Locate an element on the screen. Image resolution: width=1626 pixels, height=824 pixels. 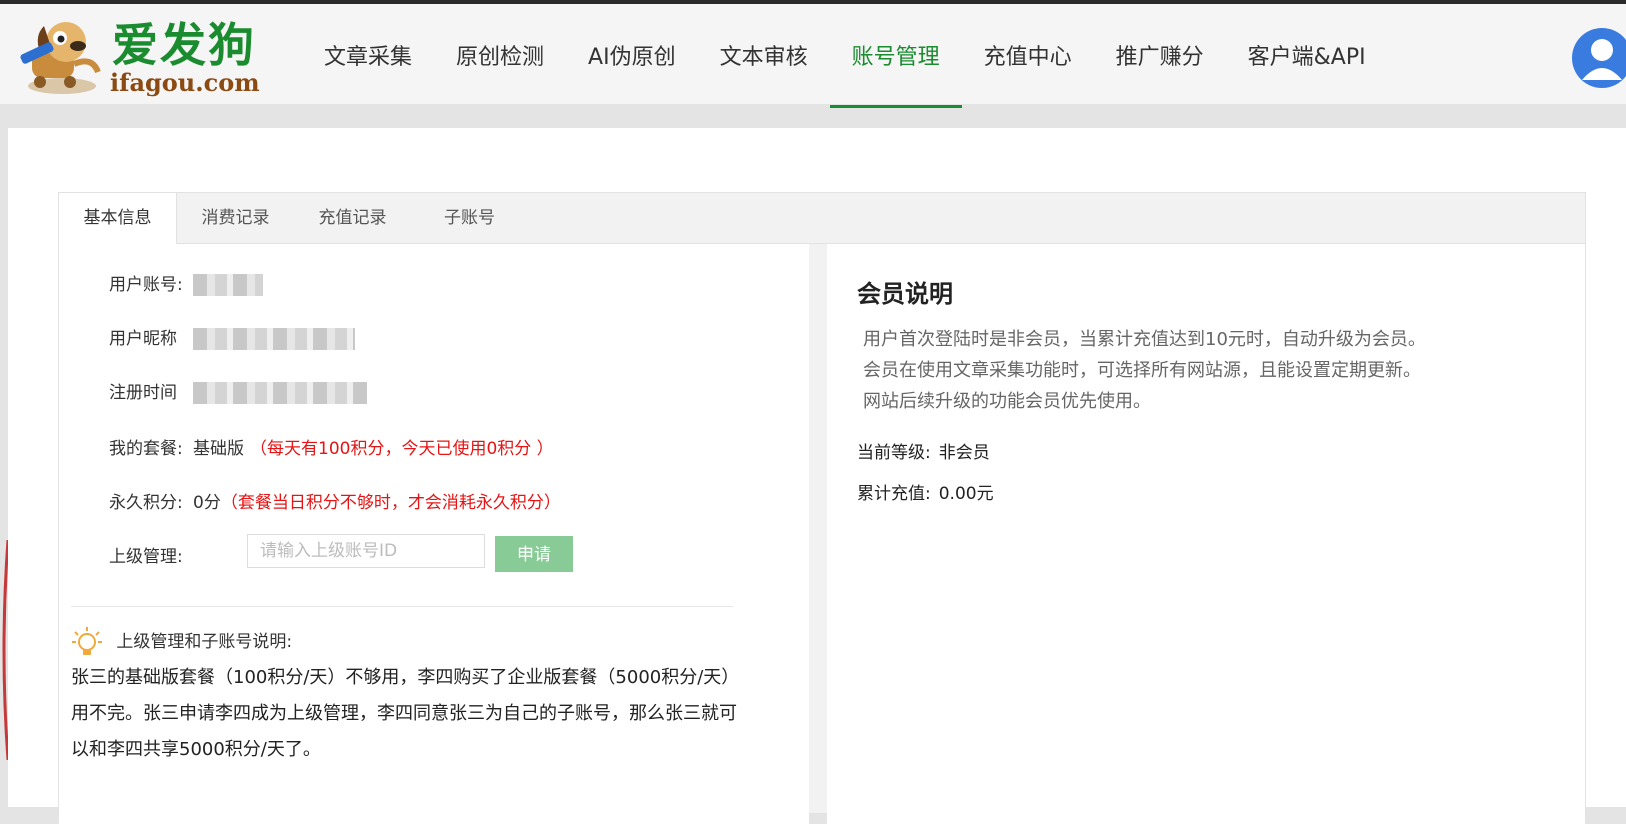
logo-title: 爱发狗 is located at coordinates (184, 45).